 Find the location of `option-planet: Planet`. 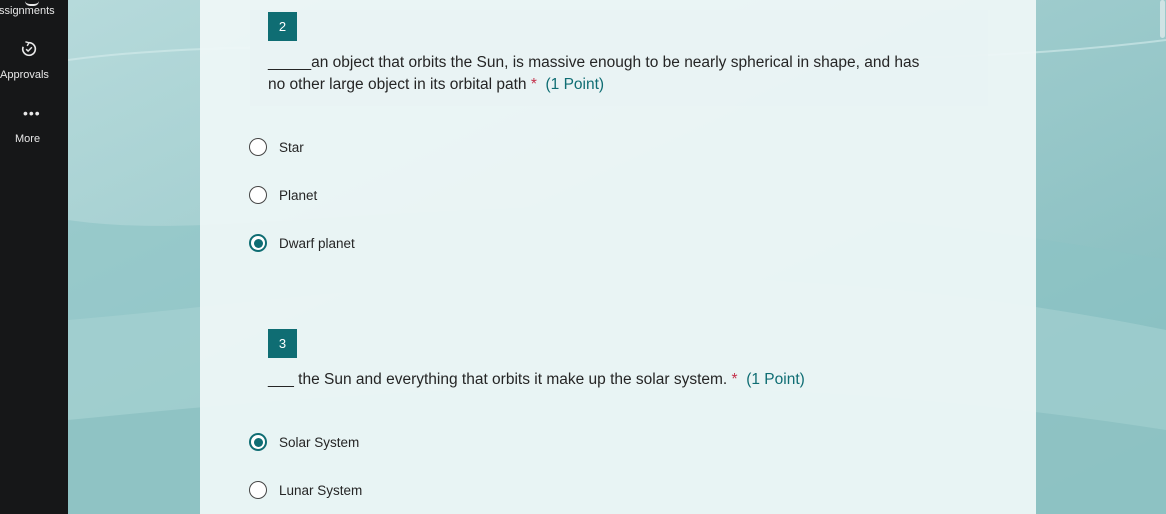

option-planet: Planet is located at coordinates (283, 195).